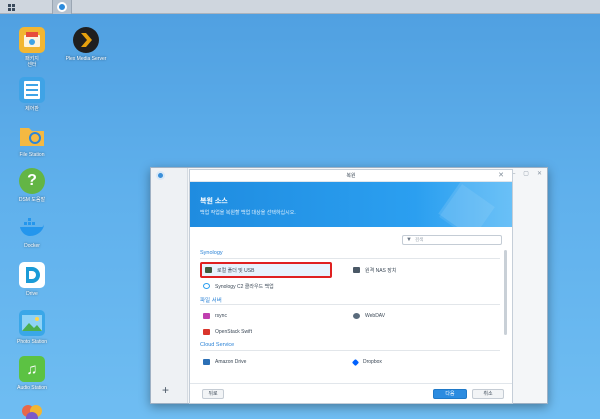 This screenshot has width=600, height=419. I want to click on option-amazon-drive: Amazon Drive, so click(275, 362).